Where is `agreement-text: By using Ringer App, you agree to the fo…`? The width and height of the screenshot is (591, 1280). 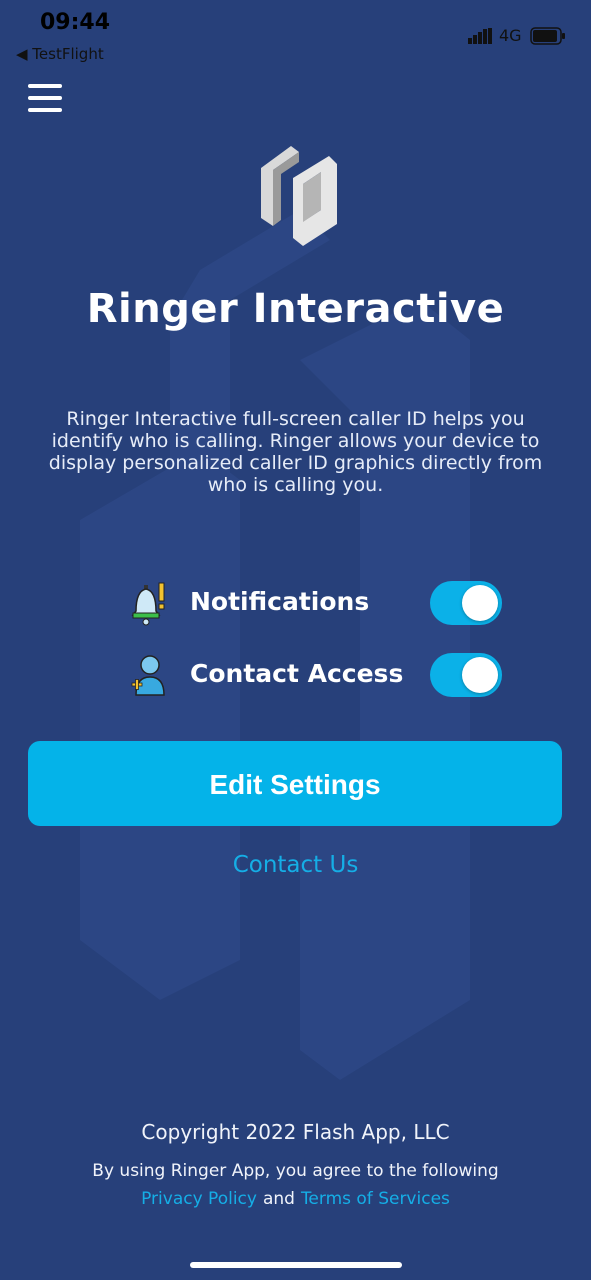
agreement-text: By using Ringer App, you agree to the fo… is located at coordinates (295, 1171).